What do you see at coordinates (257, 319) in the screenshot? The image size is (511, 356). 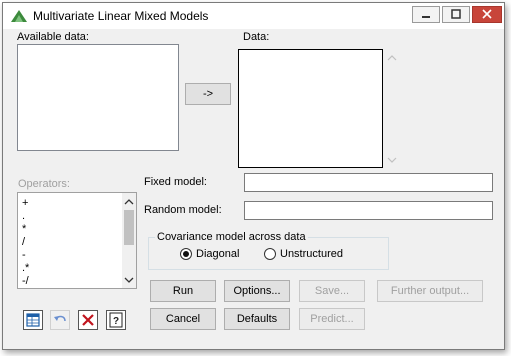 I see `defaults-button: Defaults` at bounding box center [257, 319].